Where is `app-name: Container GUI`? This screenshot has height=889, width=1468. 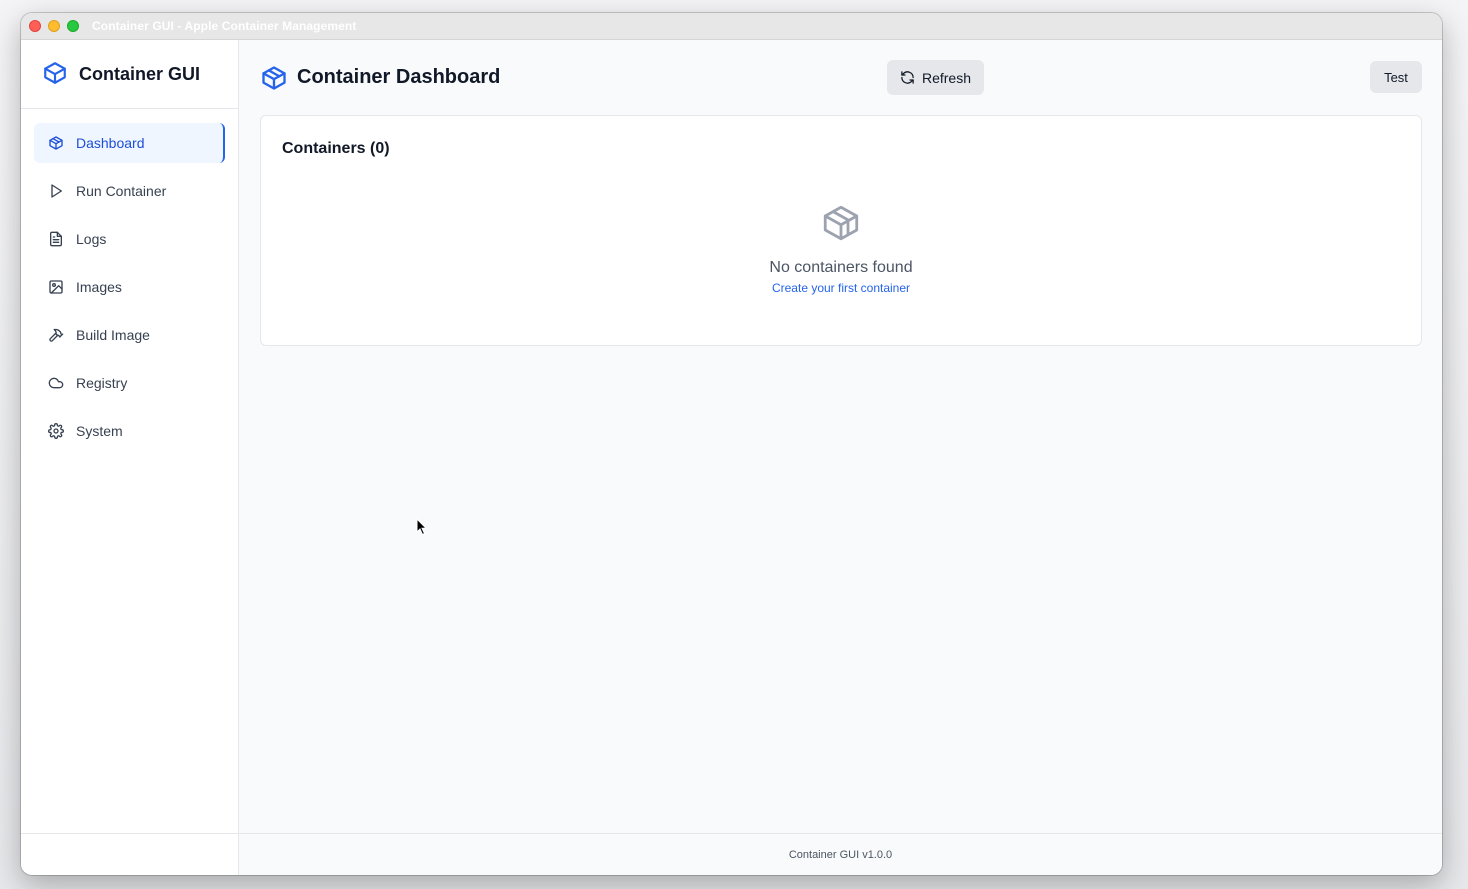
app-name: Container GUI is located at coordinates (140, 74).